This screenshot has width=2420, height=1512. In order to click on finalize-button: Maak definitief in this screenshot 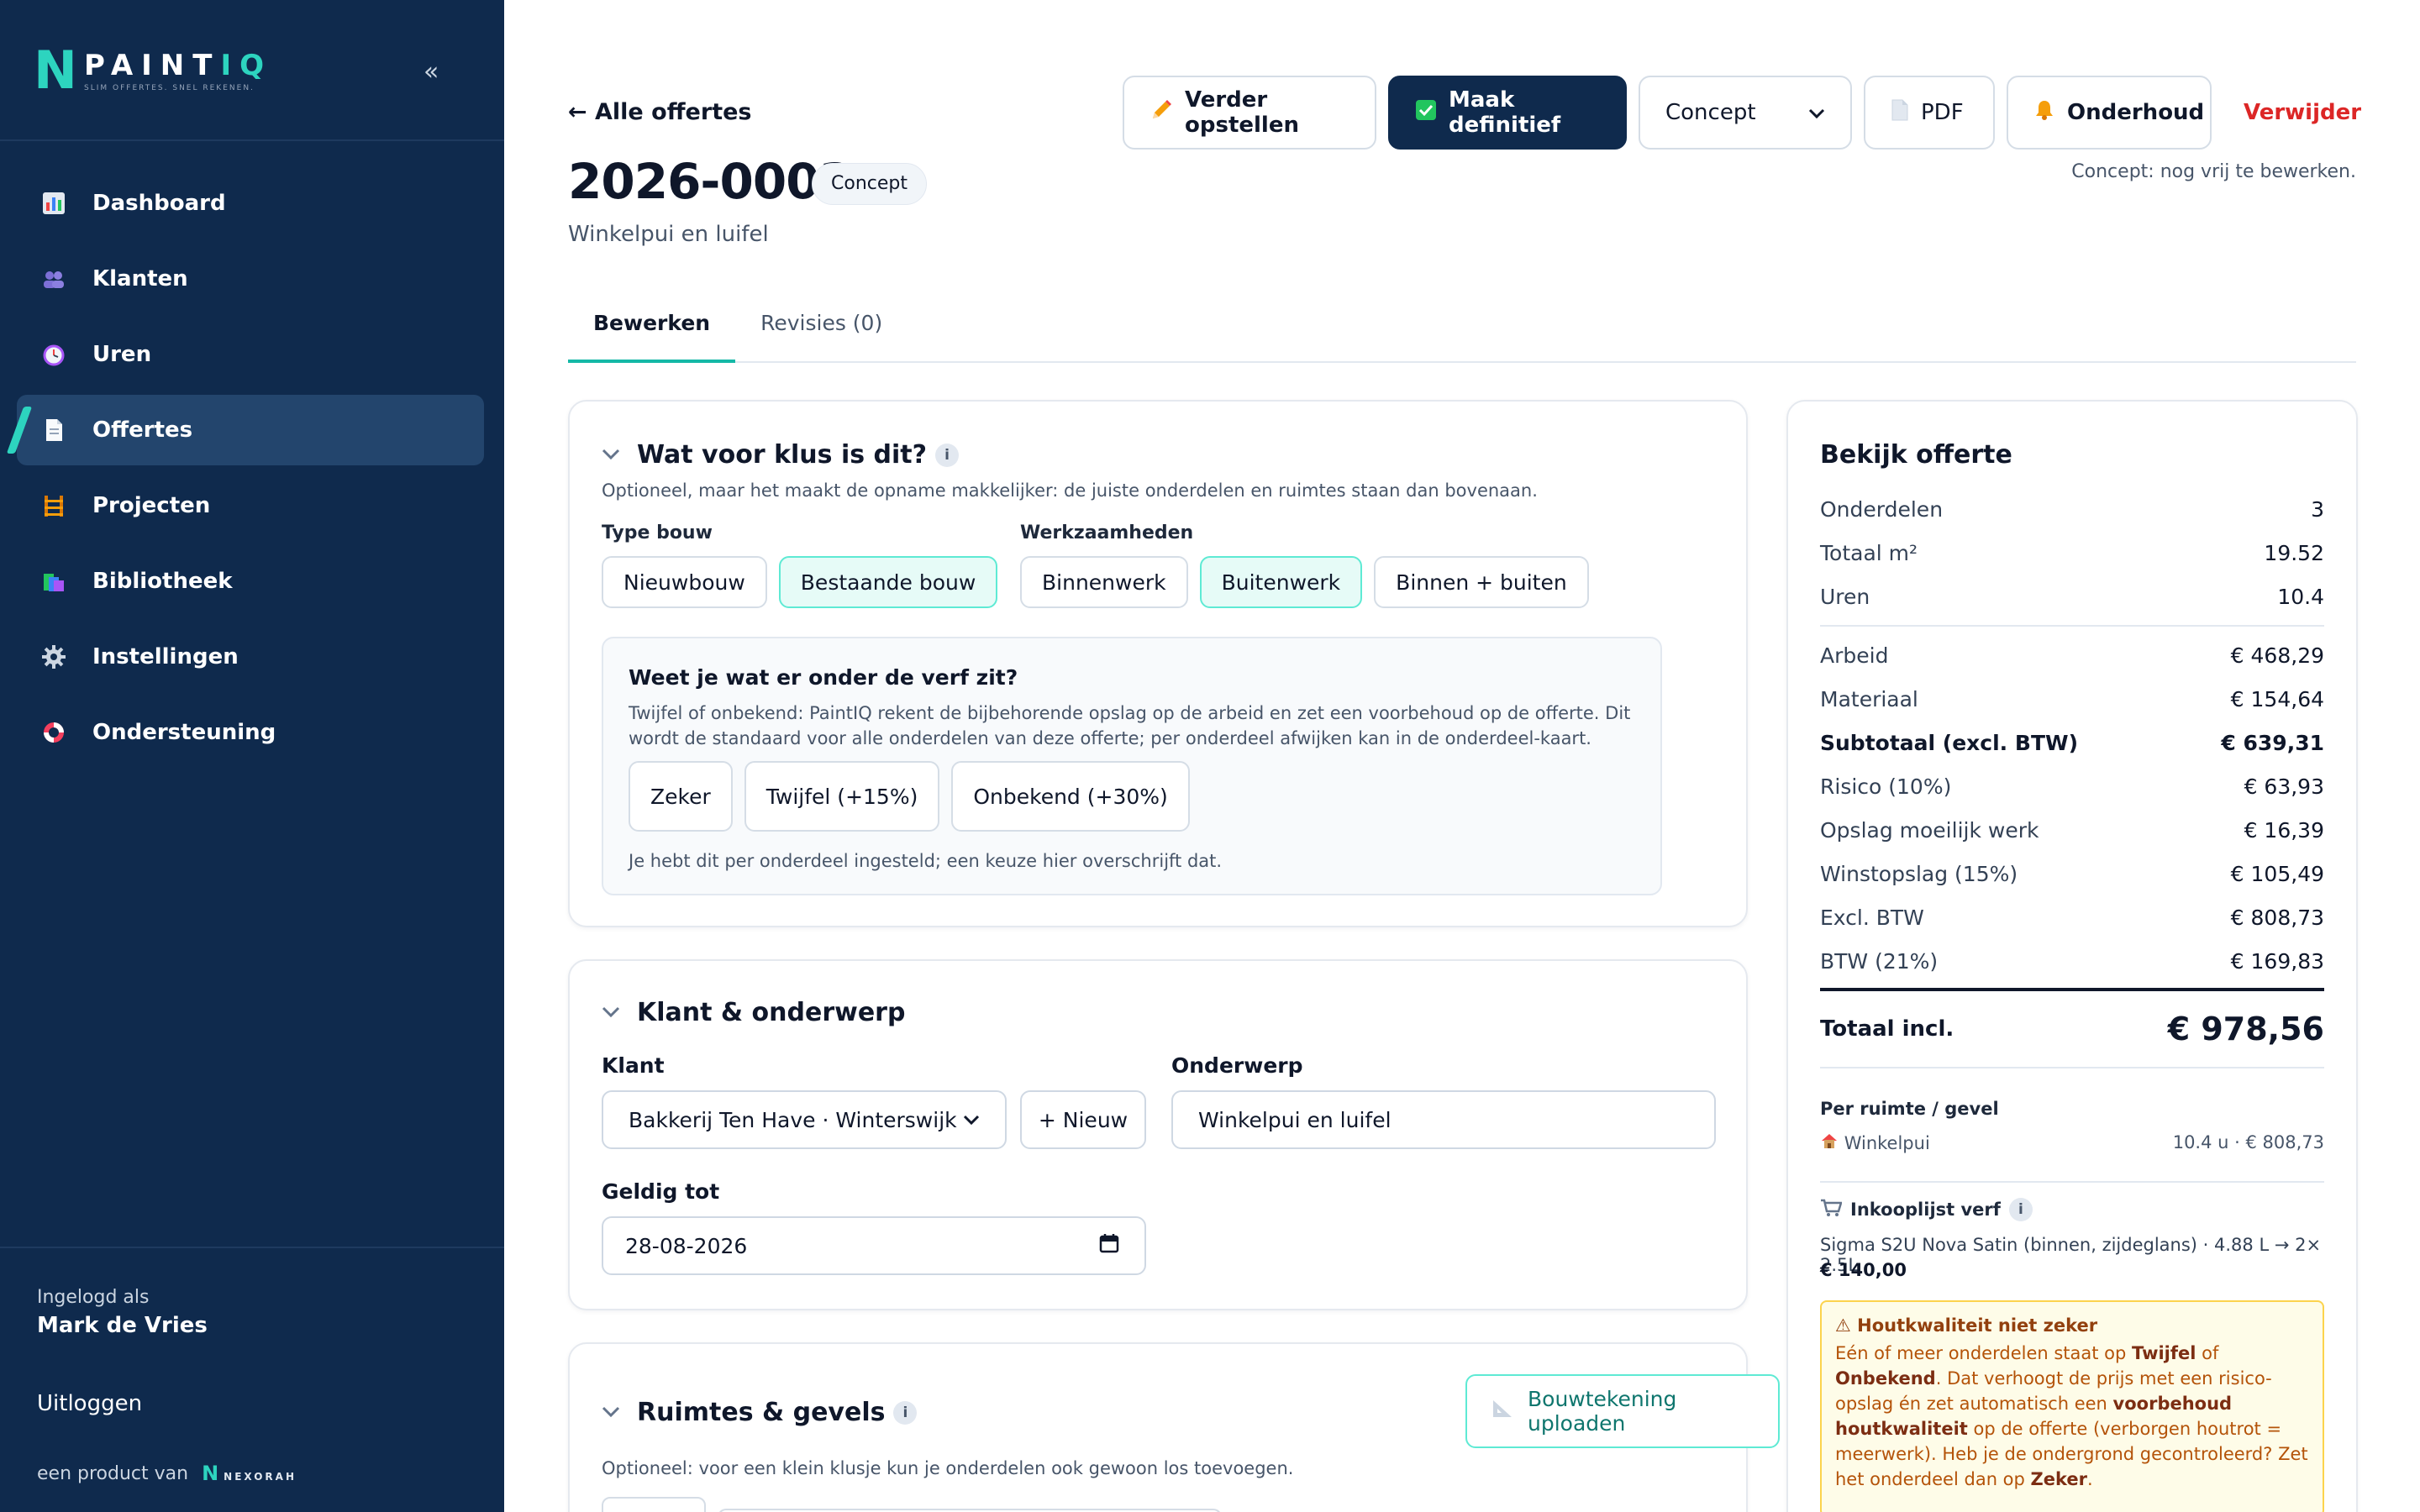, I will do `click(1507, 113)`.